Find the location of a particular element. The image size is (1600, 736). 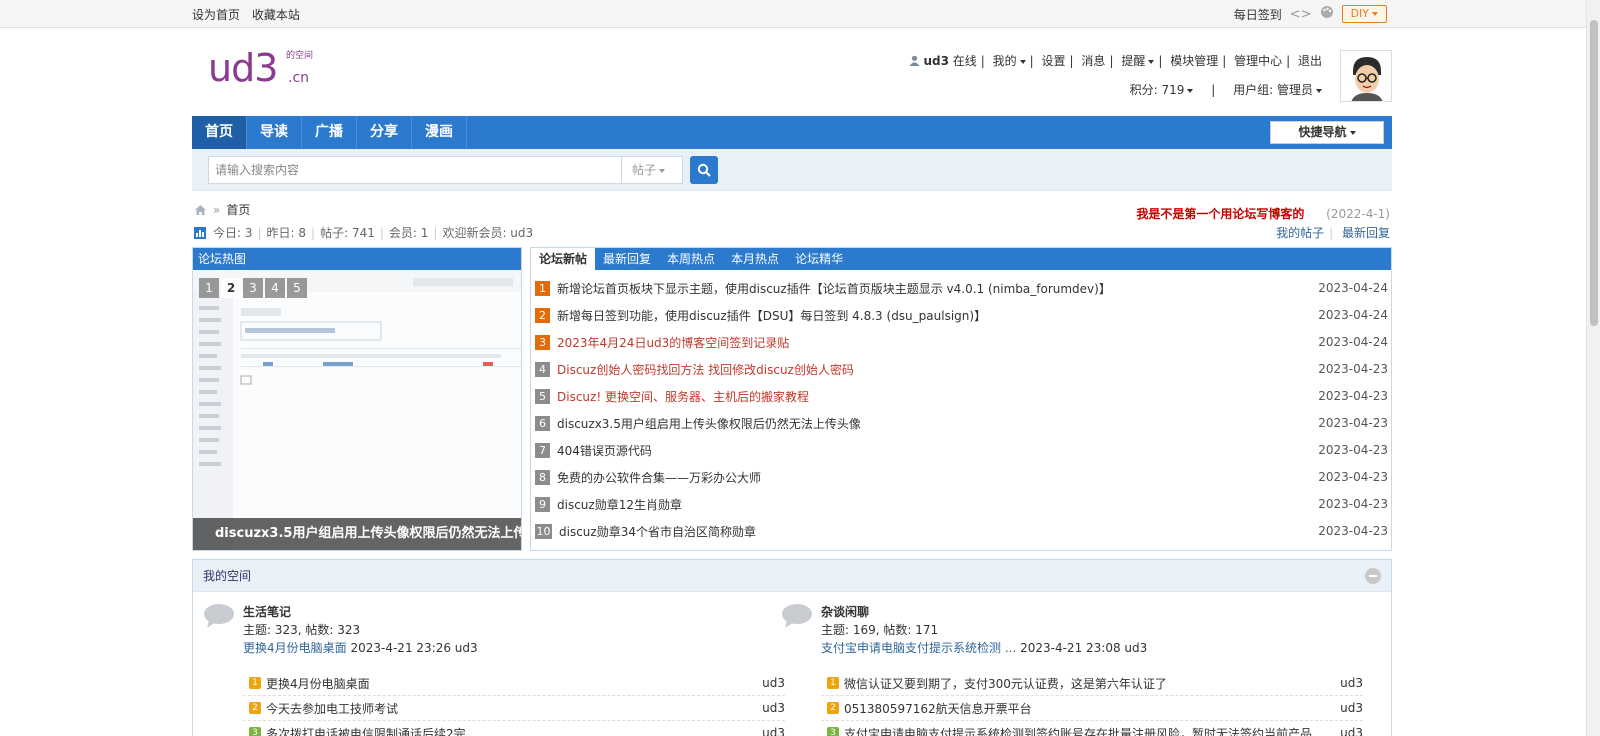

search-type-label: 帖子 is located at coordinates (644, 170).